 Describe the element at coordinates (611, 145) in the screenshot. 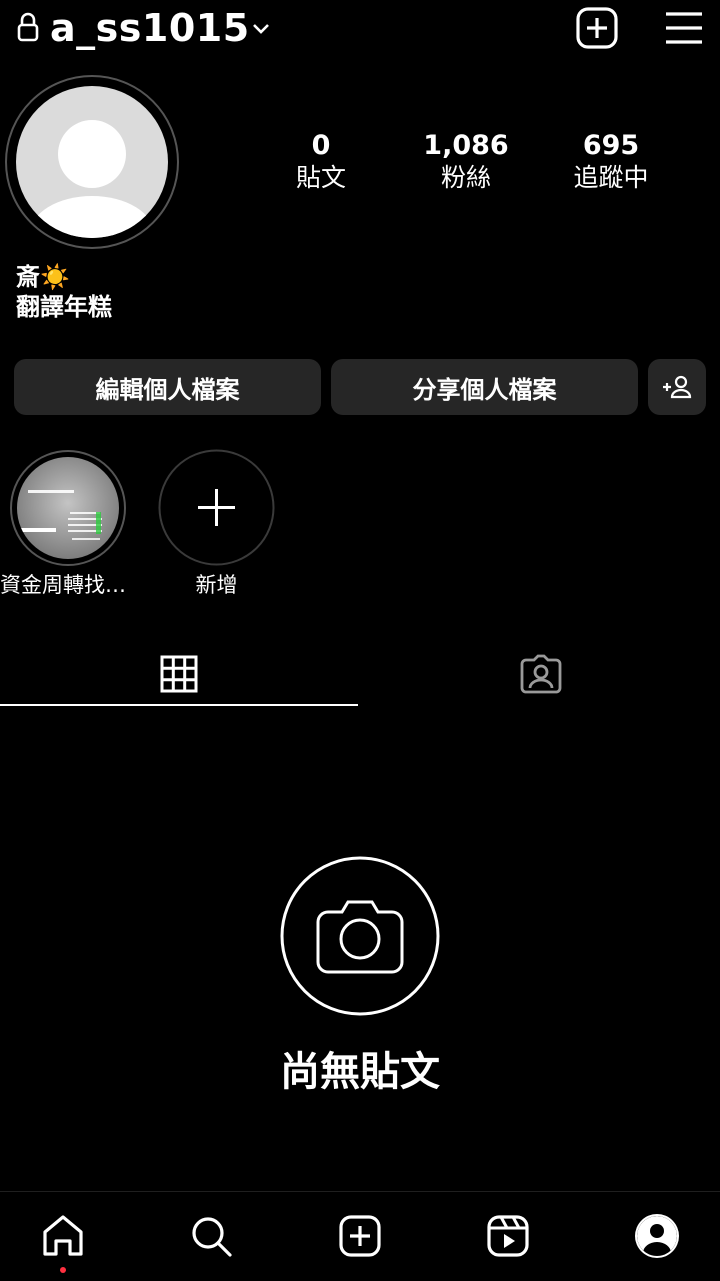

I see `following-count-value: 695` at that location.